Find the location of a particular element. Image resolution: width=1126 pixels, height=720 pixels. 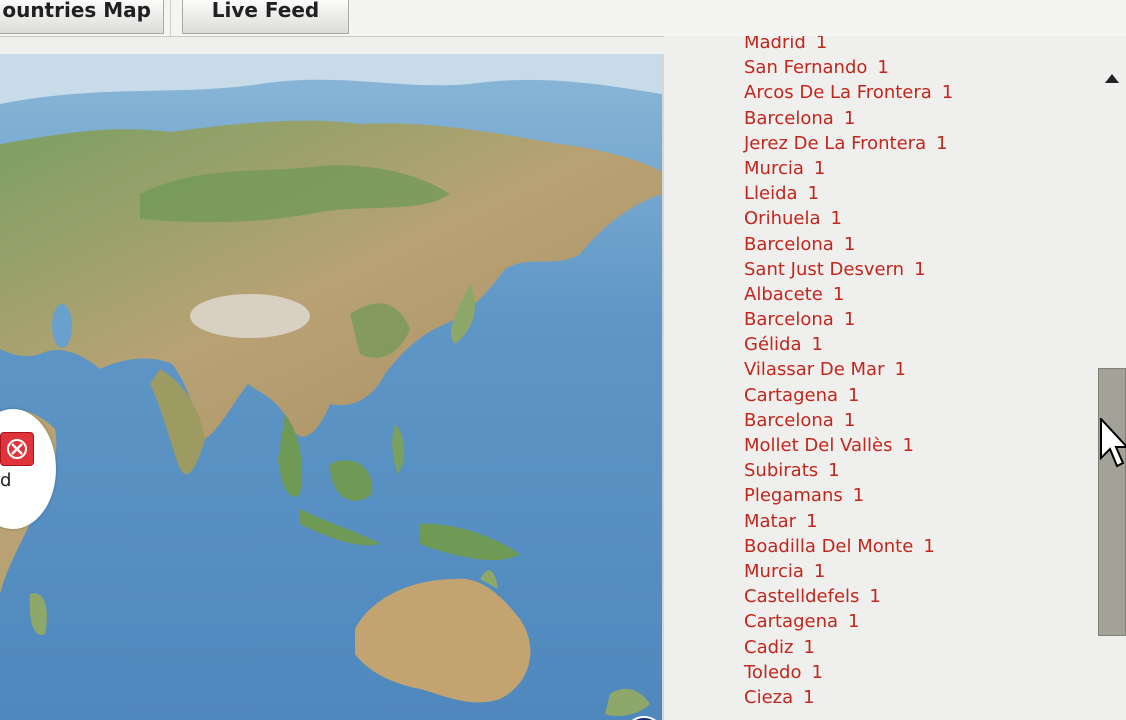

feed-item: Subirats 1 is located at coordinates (848, 470).